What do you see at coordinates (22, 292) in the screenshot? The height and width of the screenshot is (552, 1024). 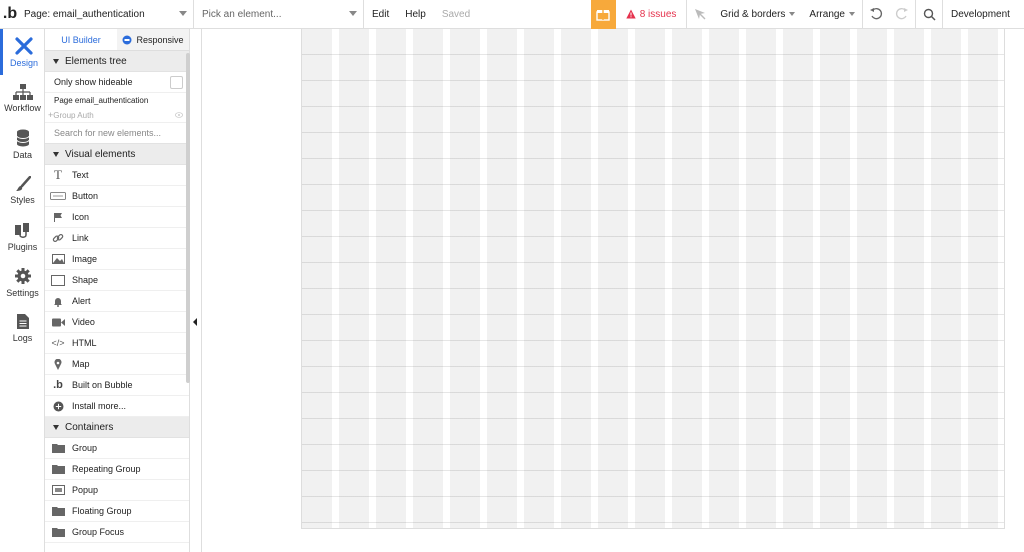 I see `nav-settings-label: Settings` at bounding box center [22, 292].